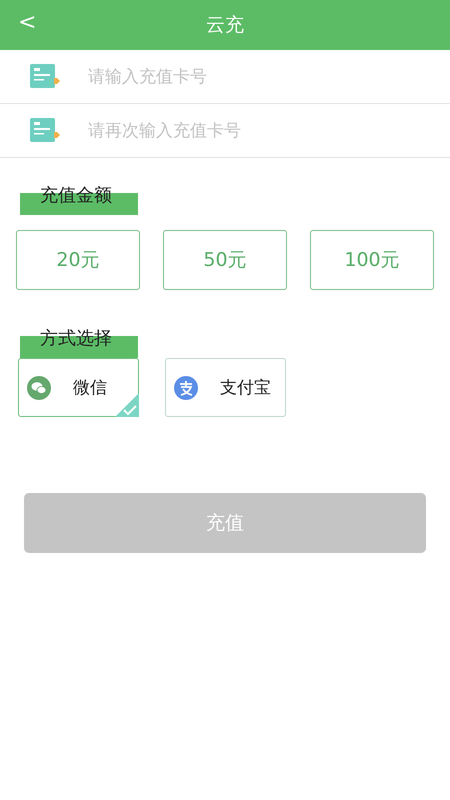 The width and height of the screenshot is (450, 800). Describe the element at coordinates (225, 25) in the screenshot. I see `page-title: 云充` at that location.